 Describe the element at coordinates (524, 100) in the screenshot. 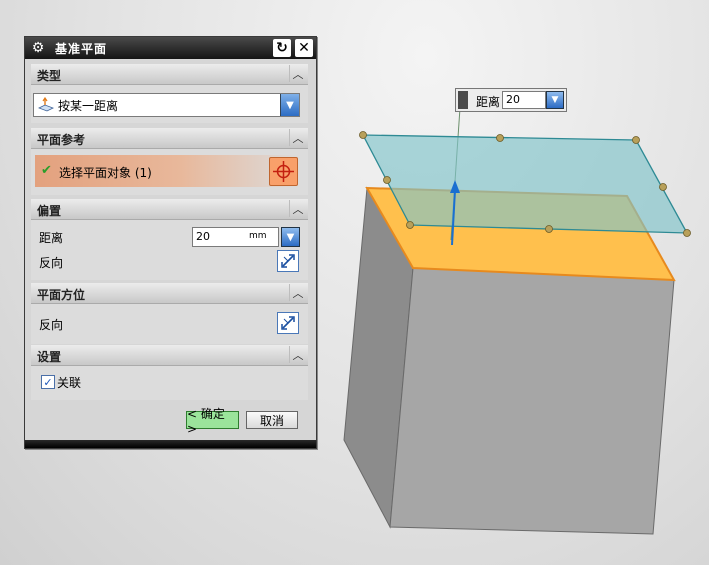

I see `floating-distance-field: 20` at that location.